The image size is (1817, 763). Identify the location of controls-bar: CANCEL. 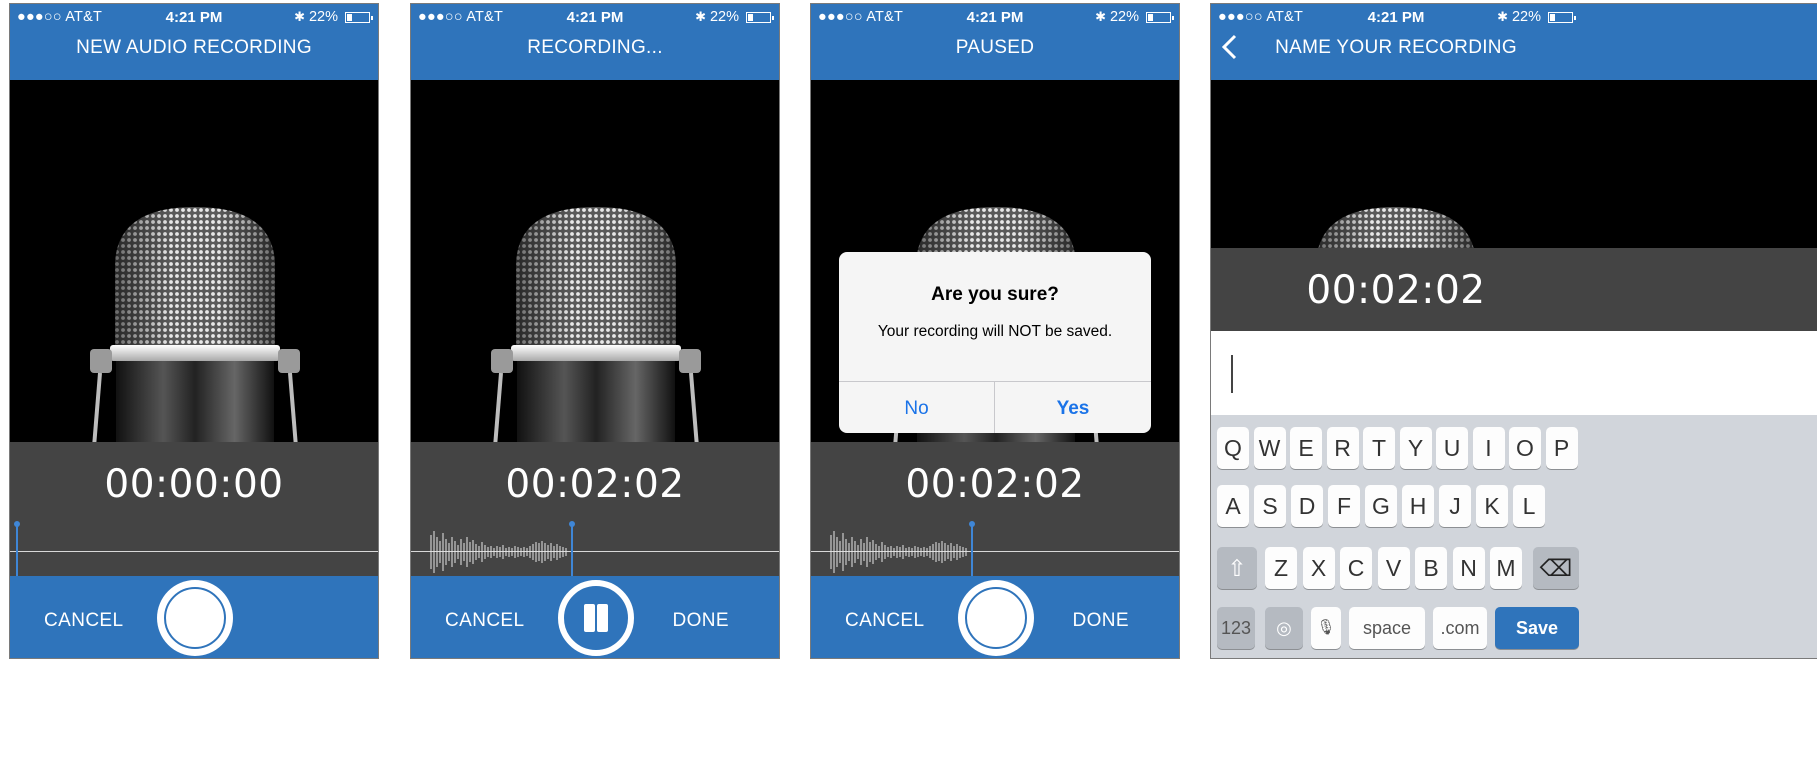
(194, 617).